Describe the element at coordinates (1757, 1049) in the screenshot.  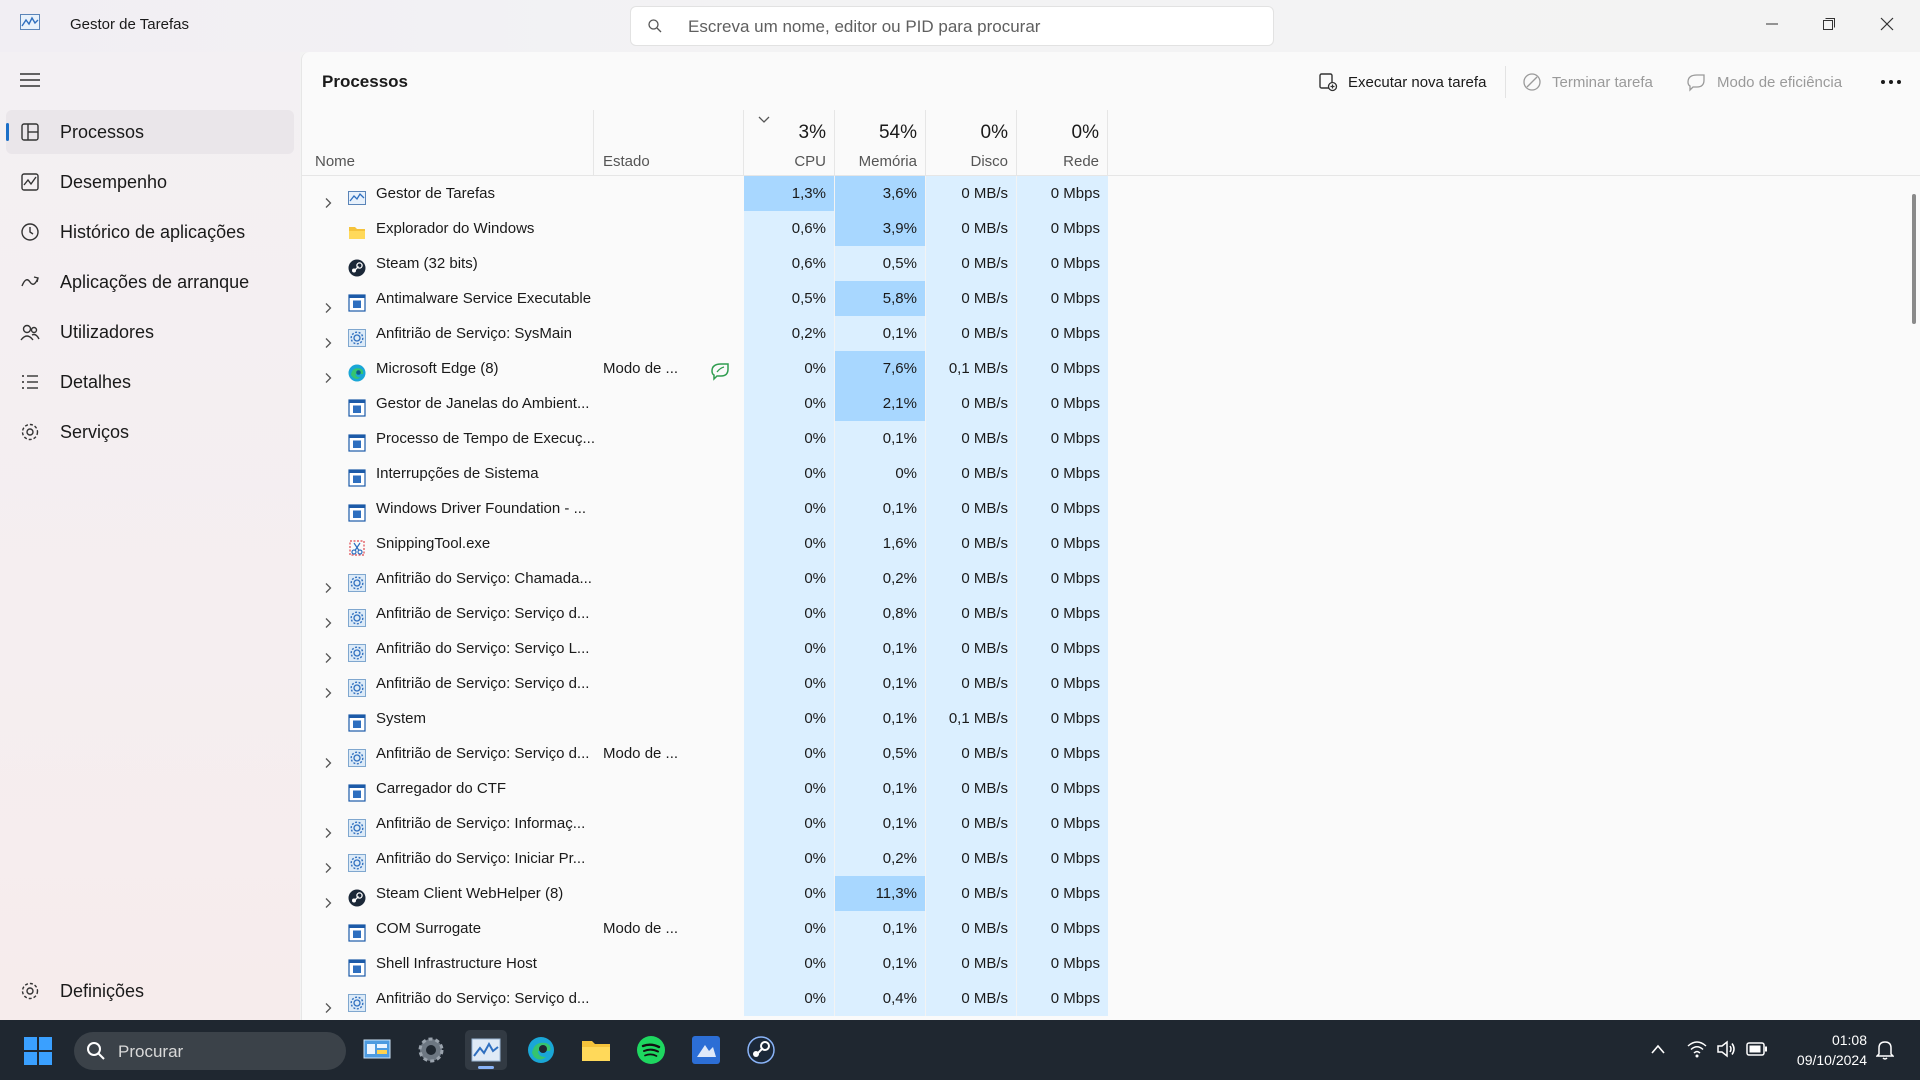
I see `battery-icon` at that location.